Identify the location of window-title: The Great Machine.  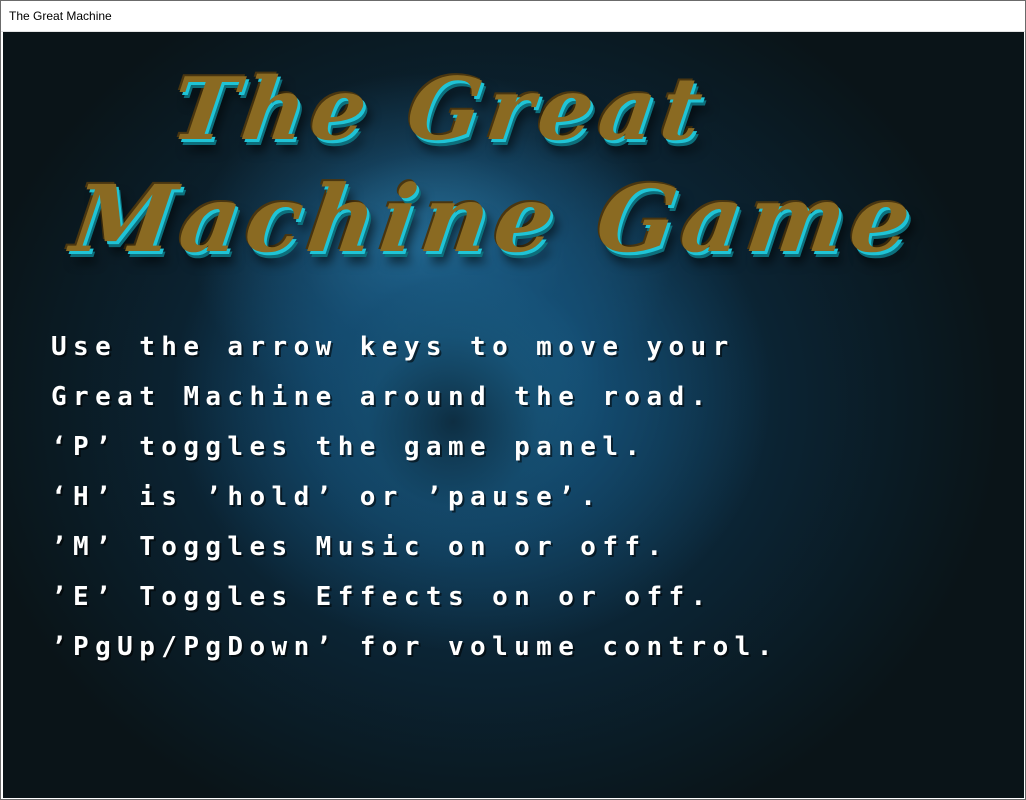
(60, 16).